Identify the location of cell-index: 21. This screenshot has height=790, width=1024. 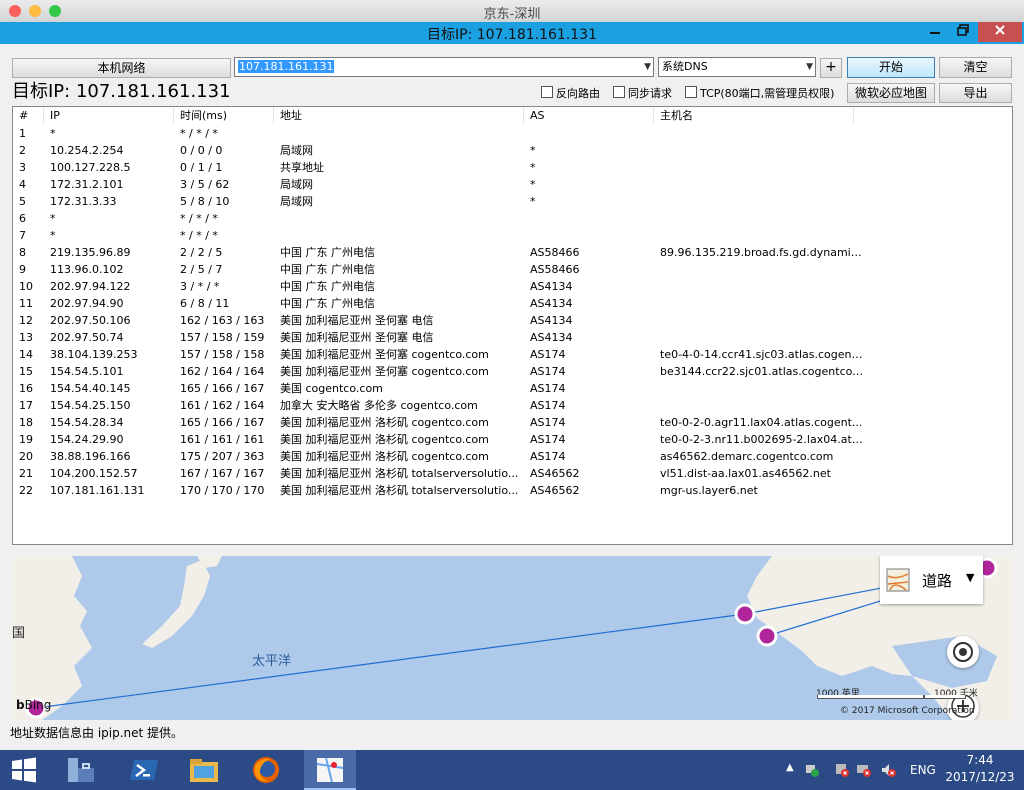
(26, 473).